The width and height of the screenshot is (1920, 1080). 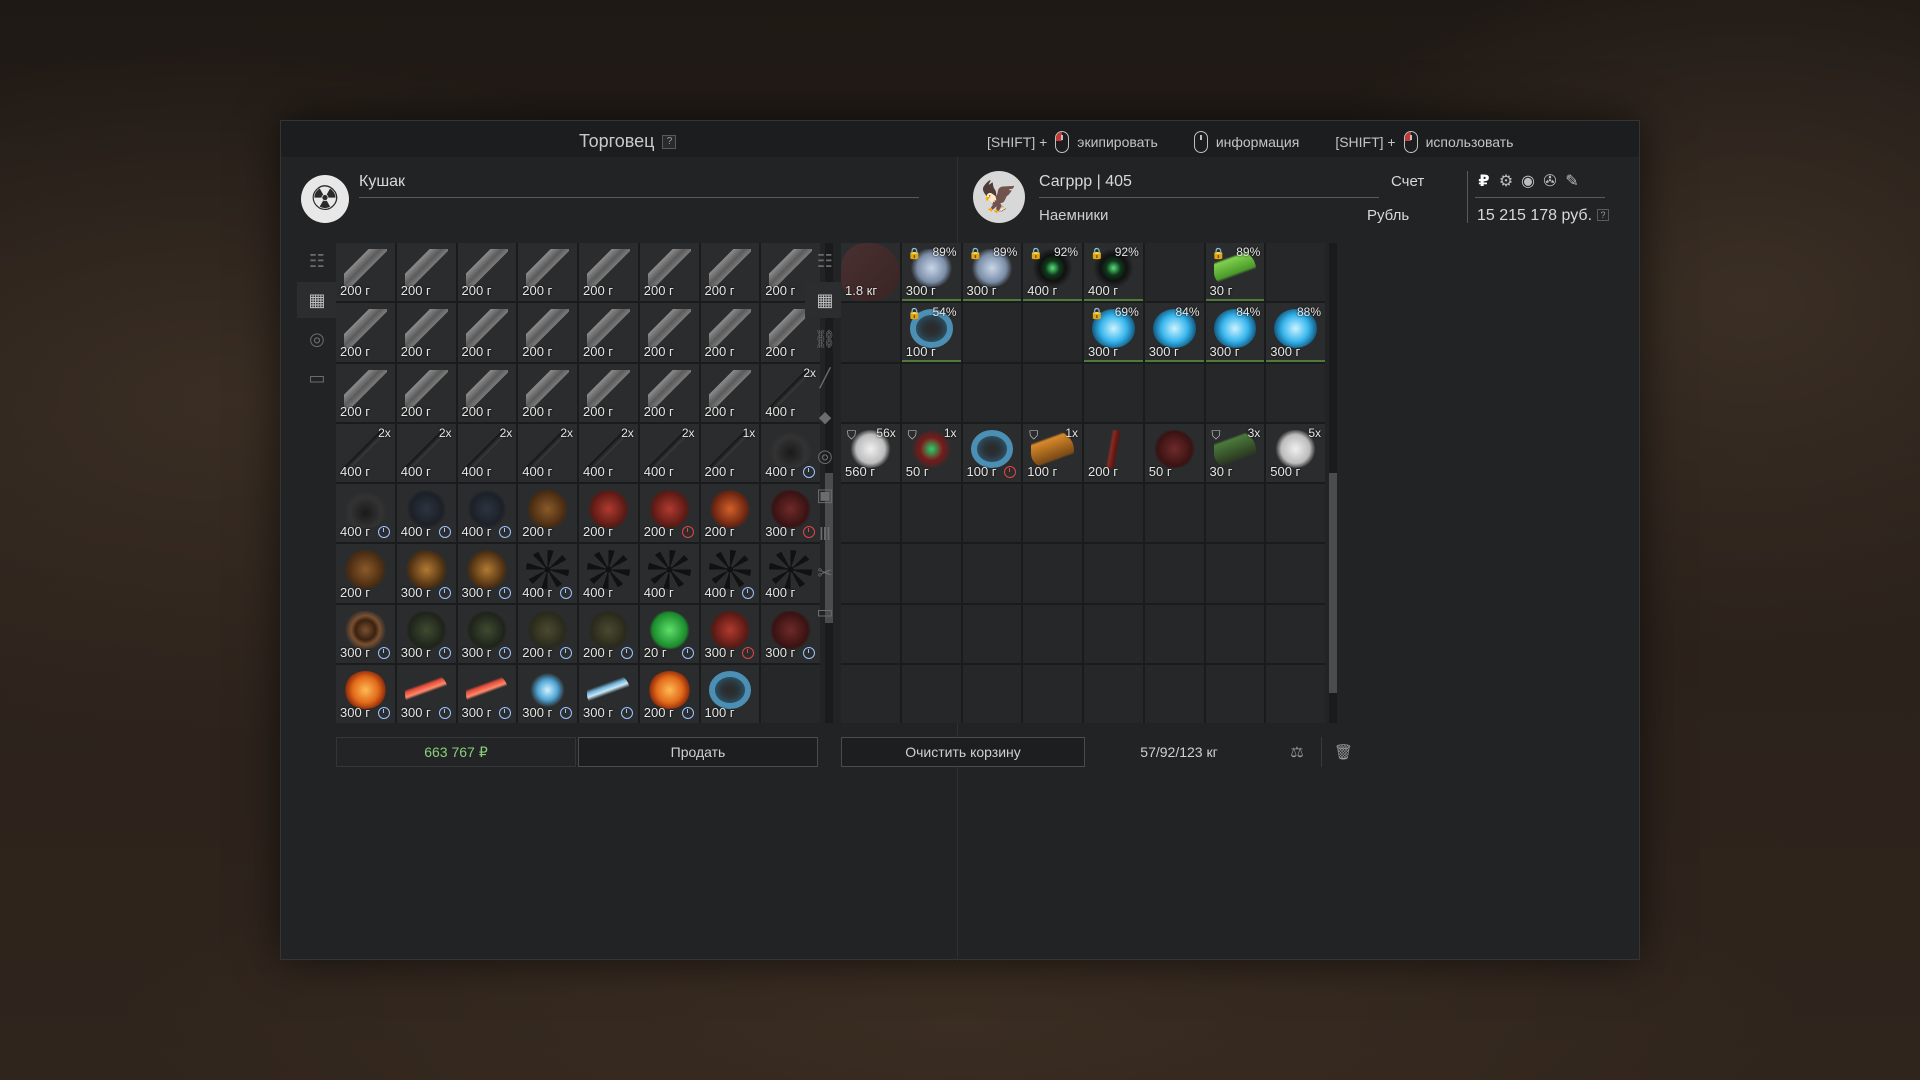 I want to click on medkit-icon: ▣, so click(x=825, y=495).